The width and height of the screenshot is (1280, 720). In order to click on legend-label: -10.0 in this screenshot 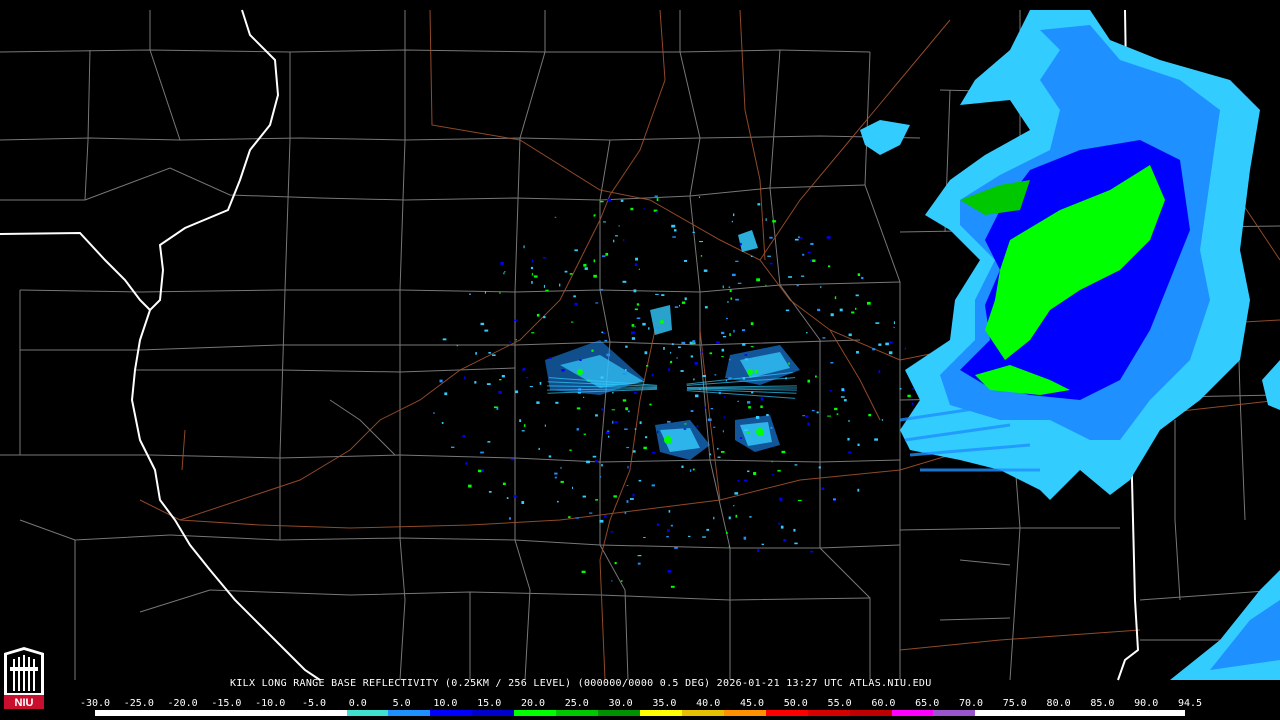, I will do `click(270, 703)`.